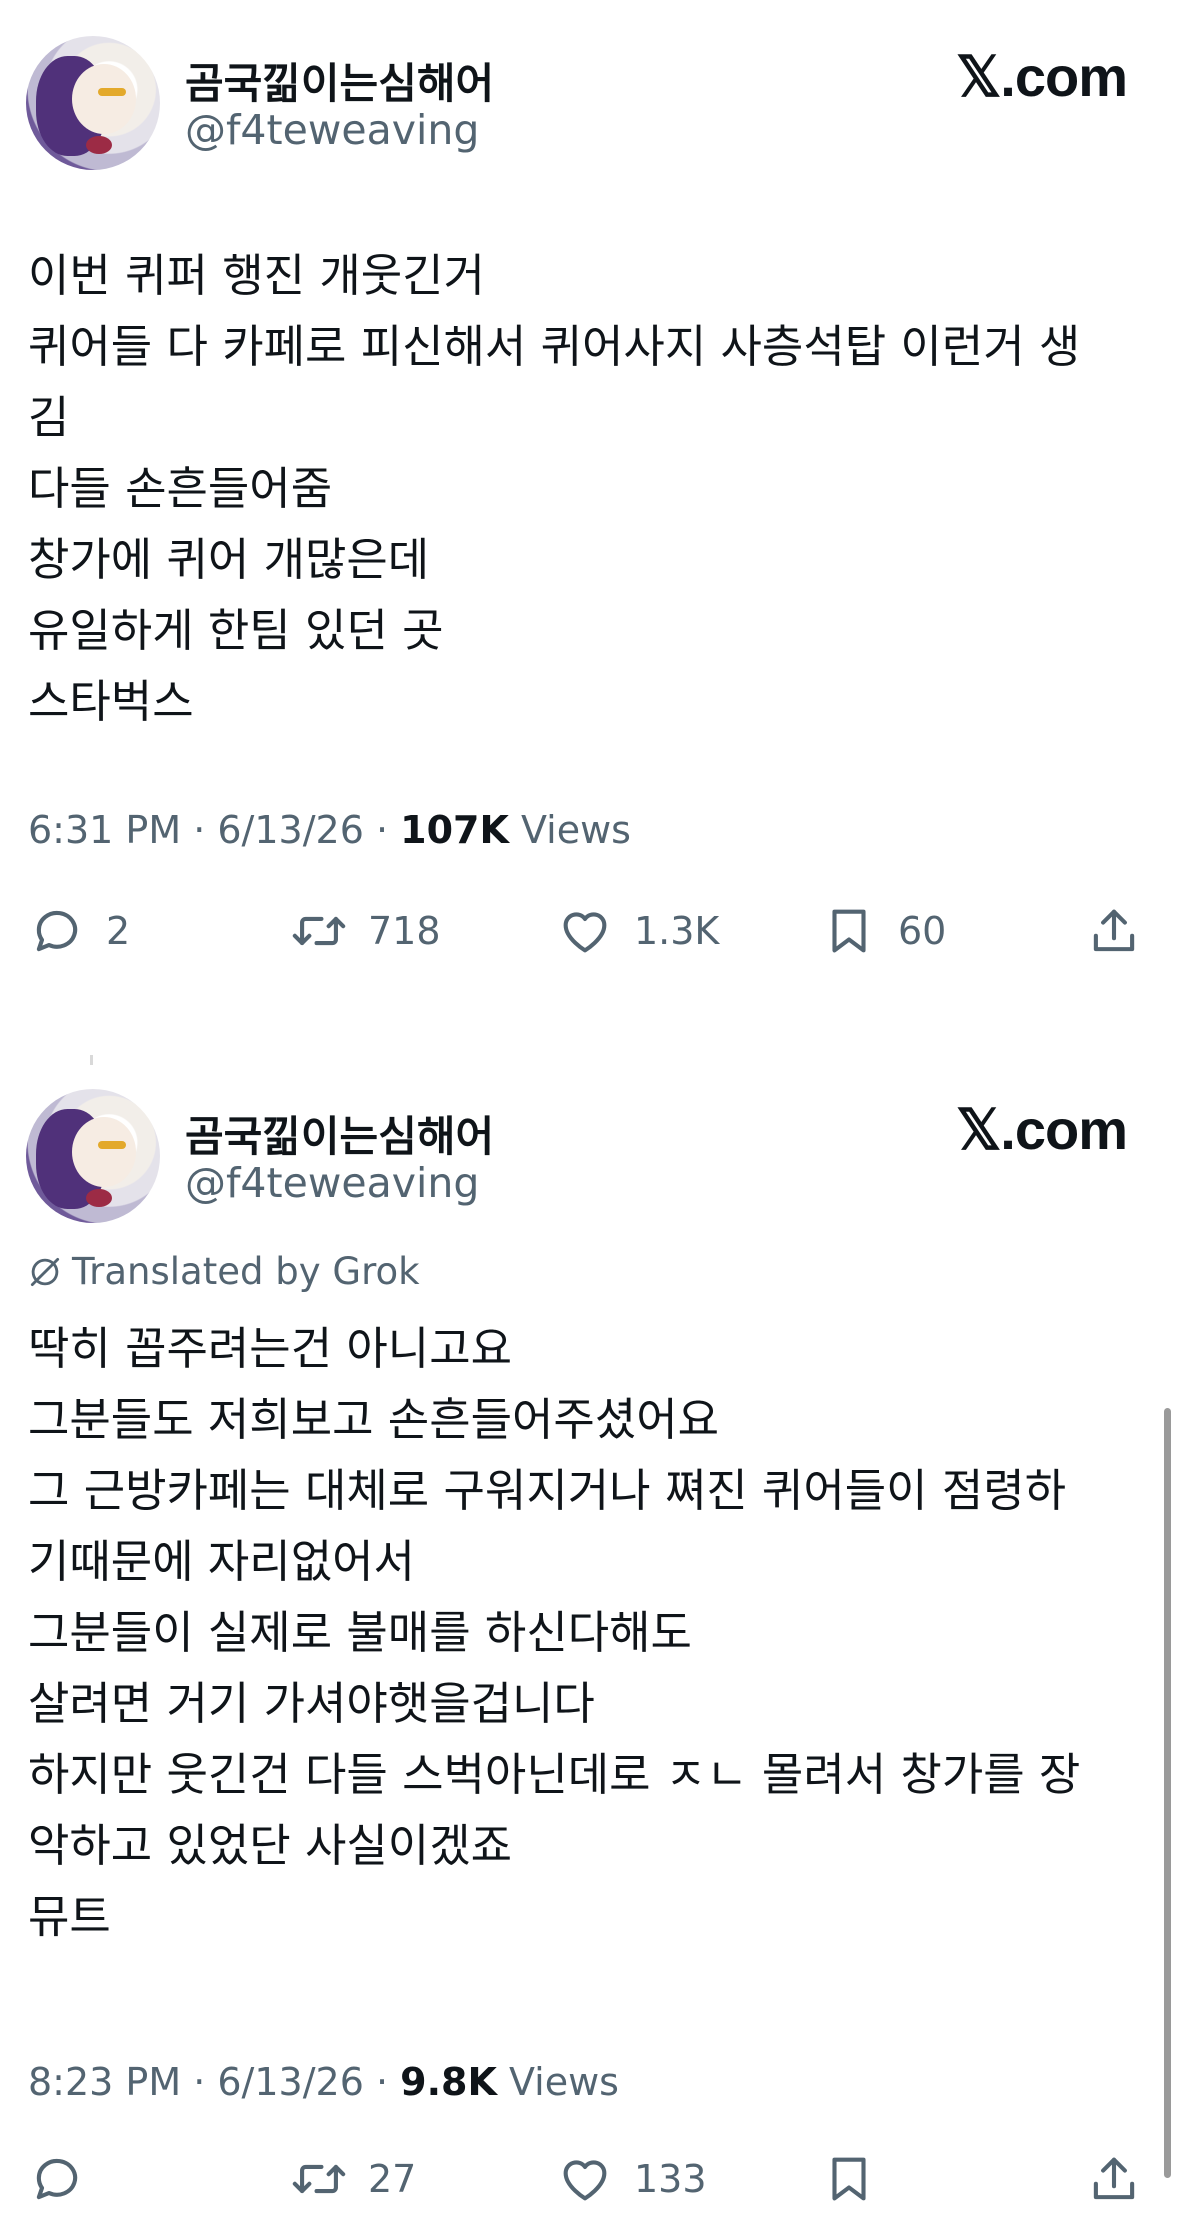 The image size is (1179, 2220). What do you see at coordinates (221, 1561) in the screenshot?
I see `tweet-text-line: 기때문에 자리없어서` at bounding box center [221, 1561].